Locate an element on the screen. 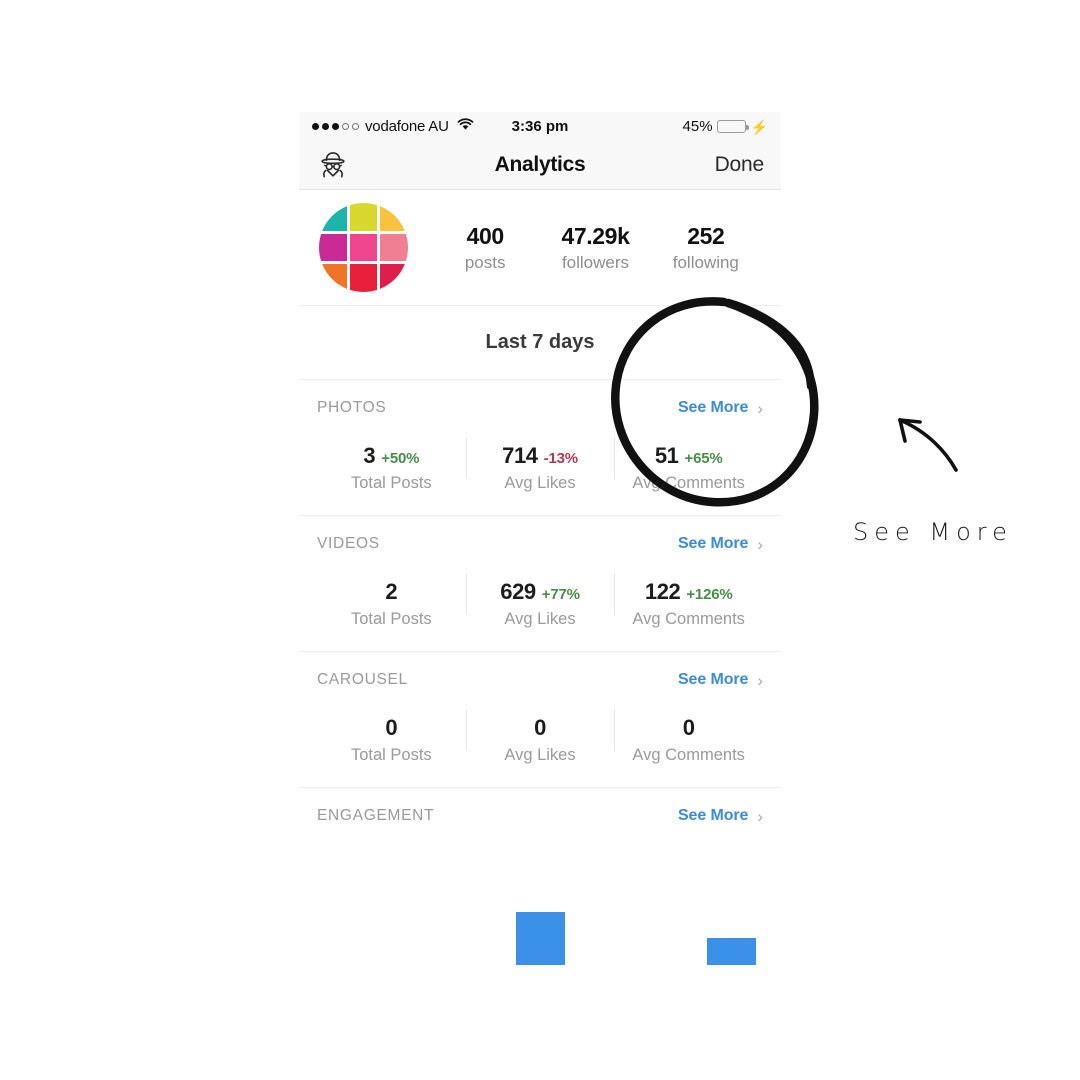 The image size is (1080, 1080). battery-percent-label: 45% is located at coordinates (697, 126).